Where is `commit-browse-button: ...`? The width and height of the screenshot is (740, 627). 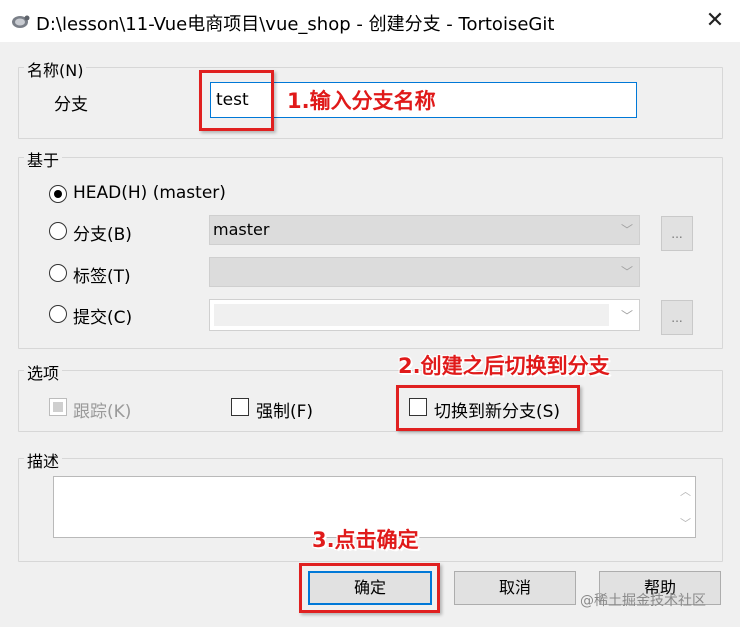
commit-browse-button: ... is located at coordinates (677, 317).